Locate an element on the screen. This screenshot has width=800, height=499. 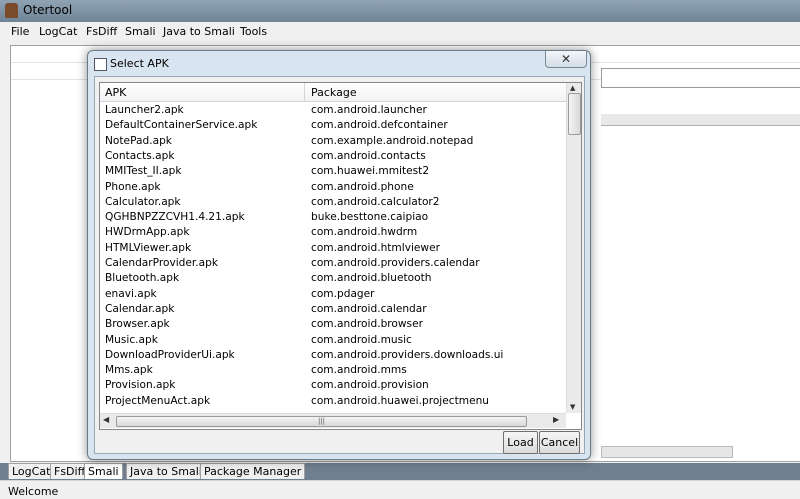
table-row: Calculator.apk com.android.calculator2 is located at coordinates (333, 202).